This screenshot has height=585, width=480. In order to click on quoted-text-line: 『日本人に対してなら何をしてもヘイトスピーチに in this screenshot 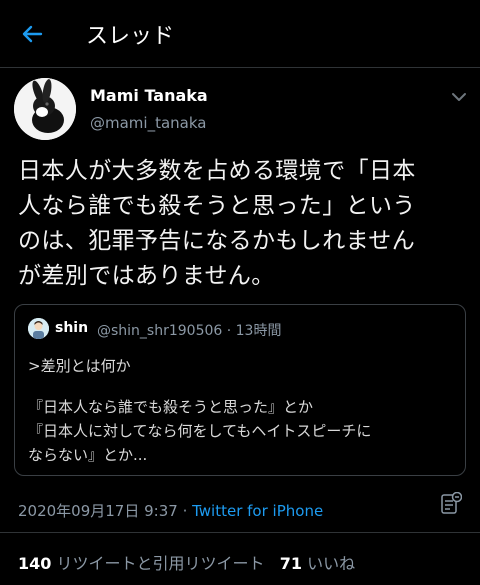, I will do `click(200, 431)`.